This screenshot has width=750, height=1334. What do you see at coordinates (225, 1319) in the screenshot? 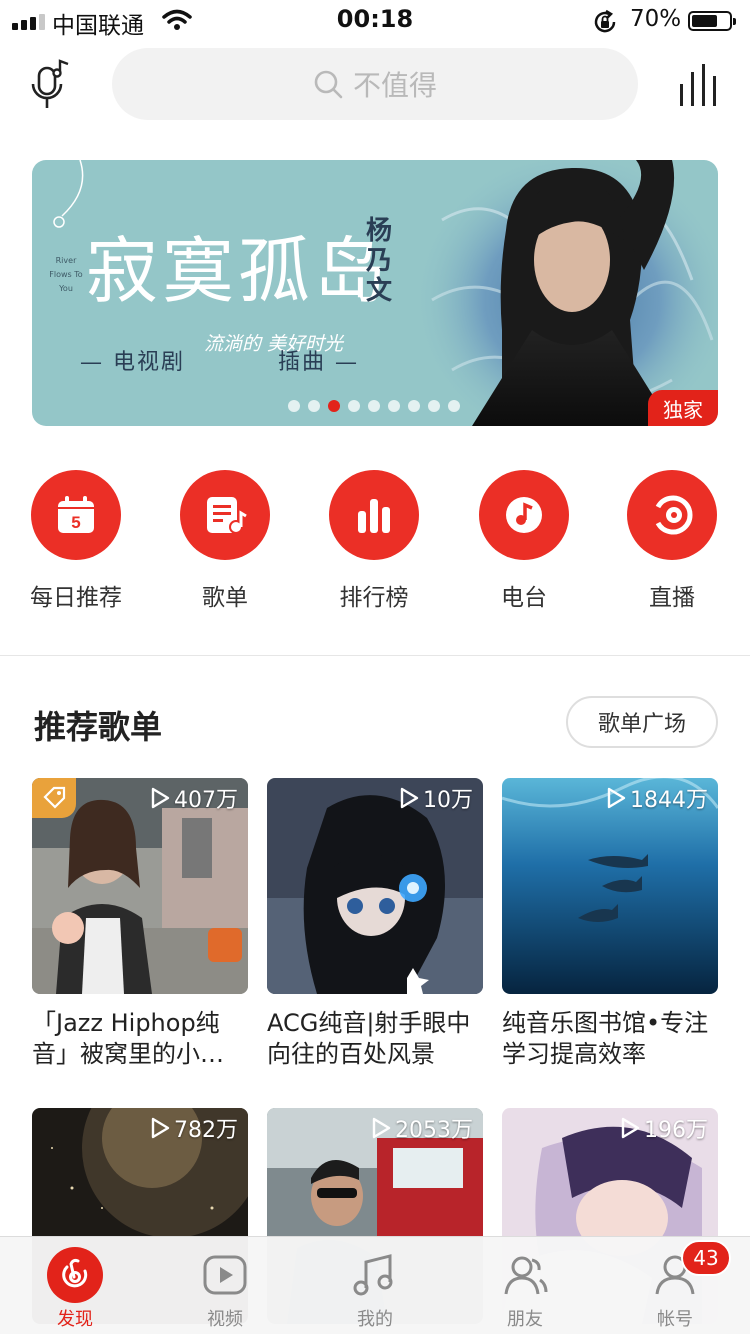
I see `tab-label: 视频` at bounding box center [225, 1319].